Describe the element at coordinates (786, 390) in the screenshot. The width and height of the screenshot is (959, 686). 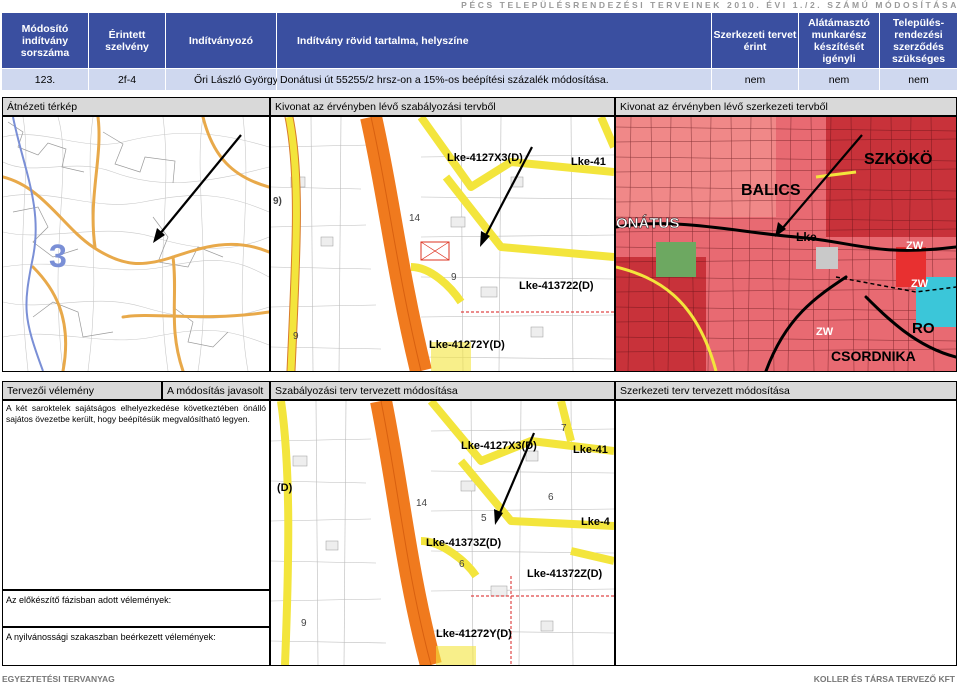
I see `label-szerk-modositas: Szerkezeti terv tervezett módosítása` at that location.